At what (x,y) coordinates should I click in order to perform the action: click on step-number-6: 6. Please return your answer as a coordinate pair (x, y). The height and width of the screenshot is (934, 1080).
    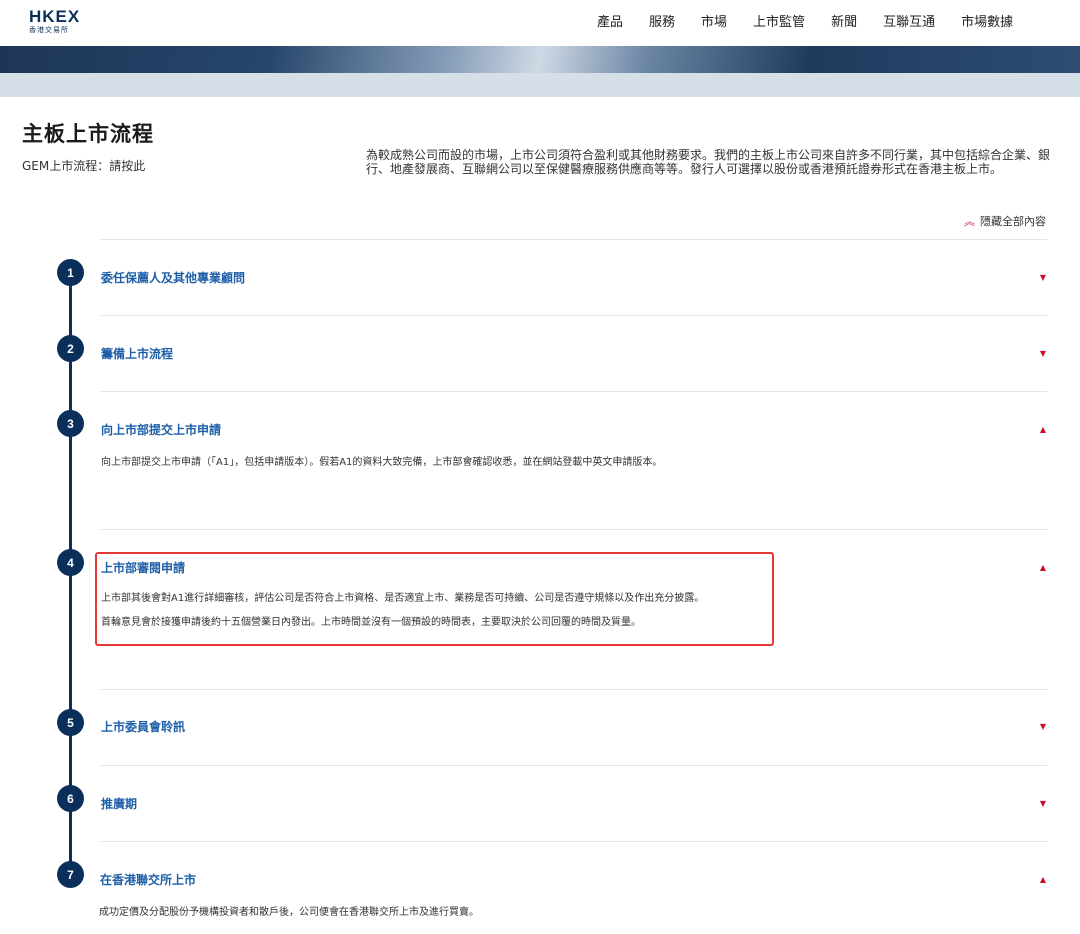
    Looking at the image, I should click on (70, 798).